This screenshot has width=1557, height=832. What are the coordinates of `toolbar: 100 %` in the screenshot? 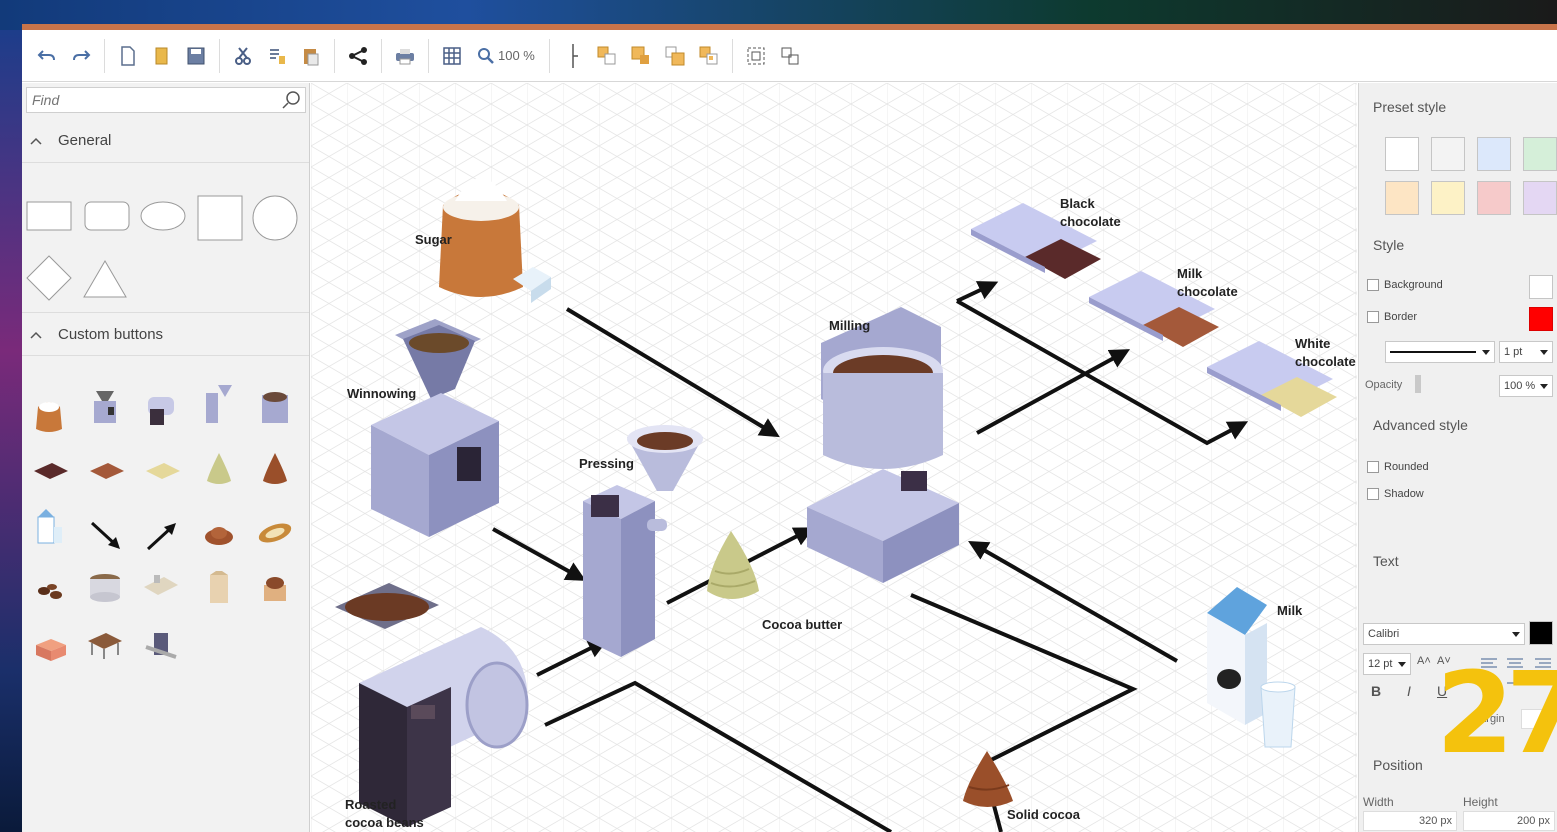 It's located at (789, 56).